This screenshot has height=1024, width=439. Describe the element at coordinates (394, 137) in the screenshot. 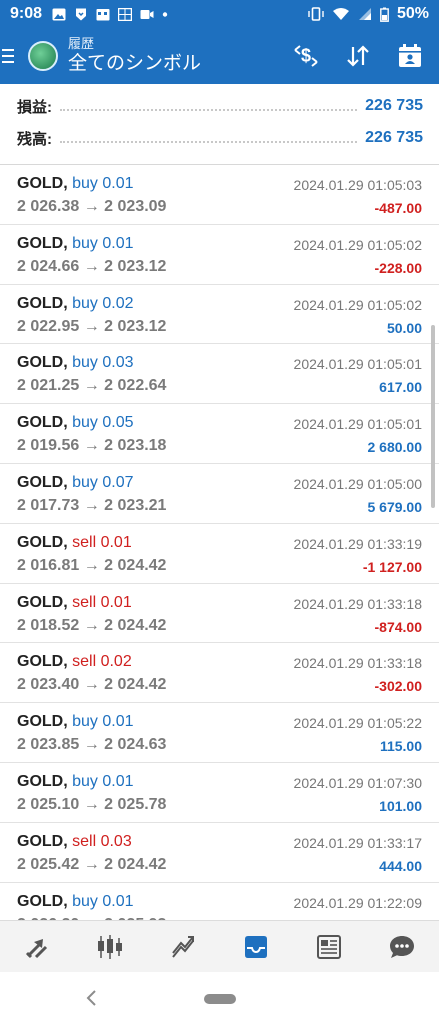

I see `balance-value: 226 735` at that location.